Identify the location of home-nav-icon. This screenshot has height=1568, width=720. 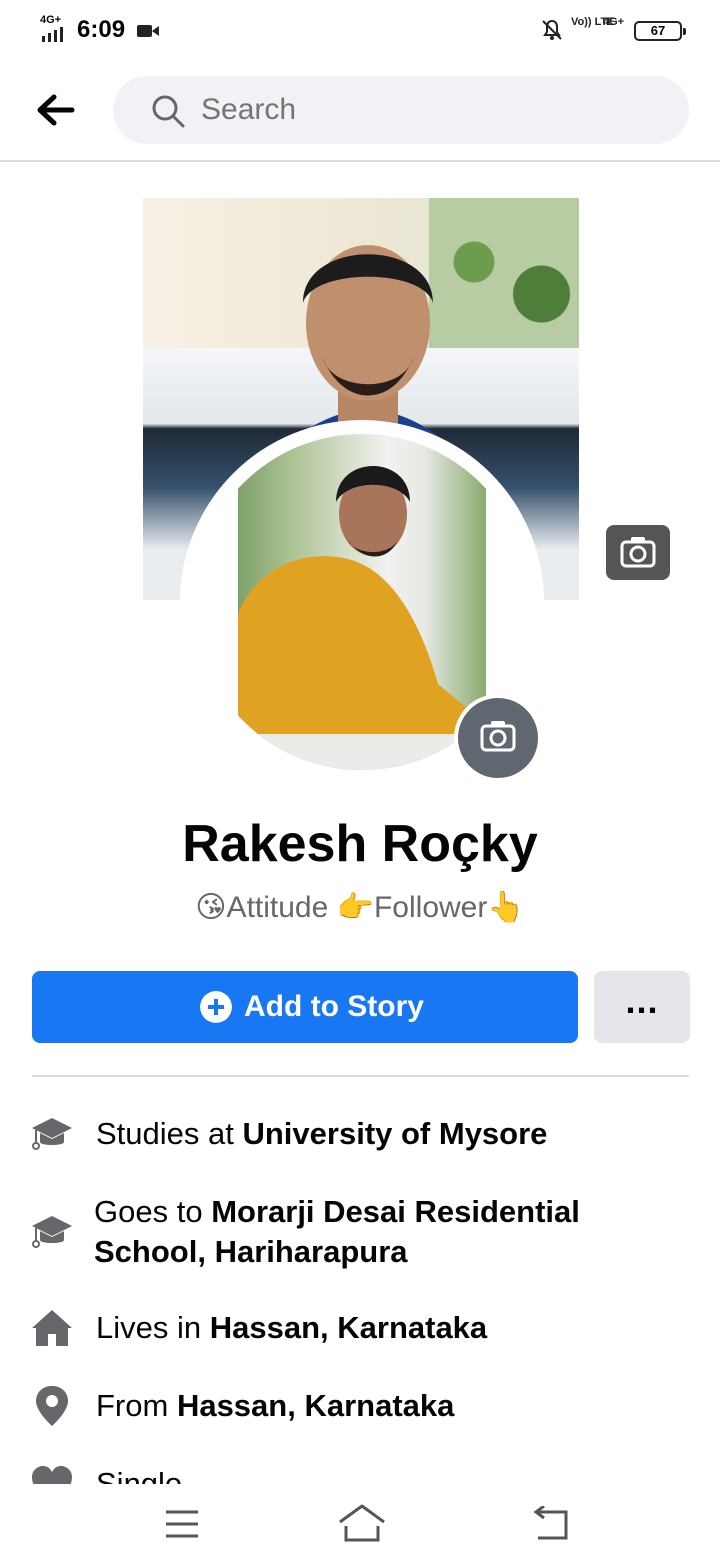
(362, 1523).